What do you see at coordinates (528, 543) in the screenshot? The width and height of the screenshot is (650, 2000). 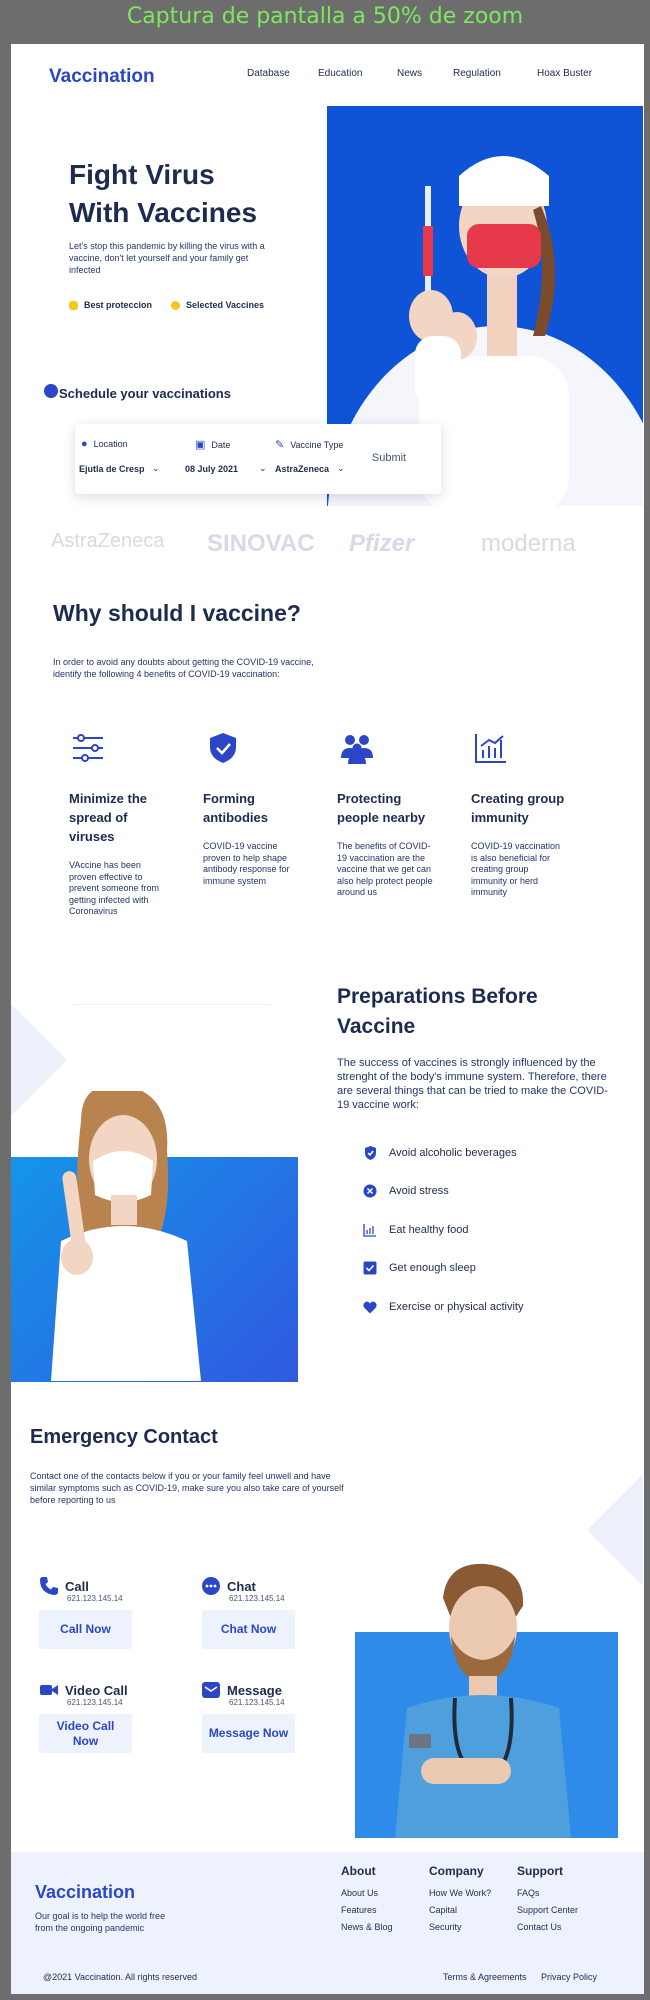 I see `brand-moderna: moderna` at bounding box center [528, 543].